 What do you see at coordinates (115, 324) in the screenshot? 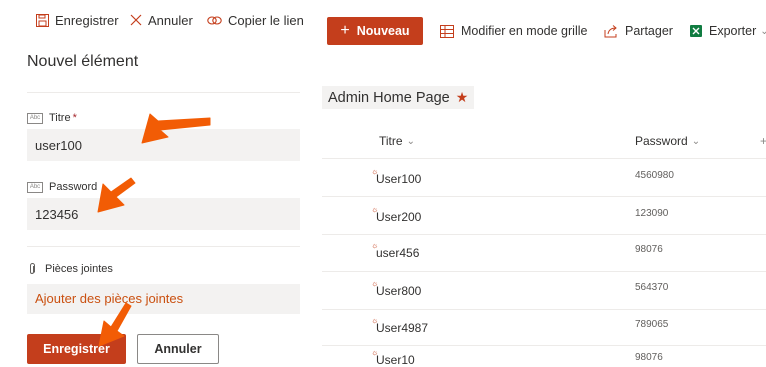
I see `arrow-to-save` at bounding box center [115, 324].